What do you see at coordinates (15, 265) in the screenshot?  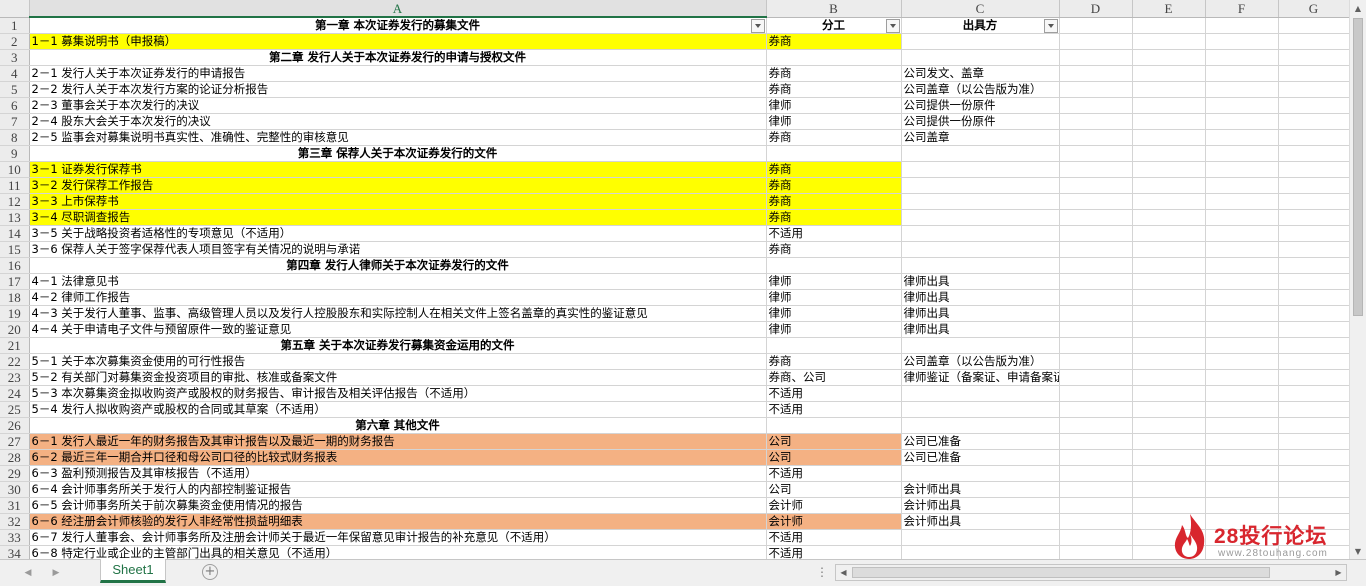 I see `row-header: 16` at bounding box center [15, 265].